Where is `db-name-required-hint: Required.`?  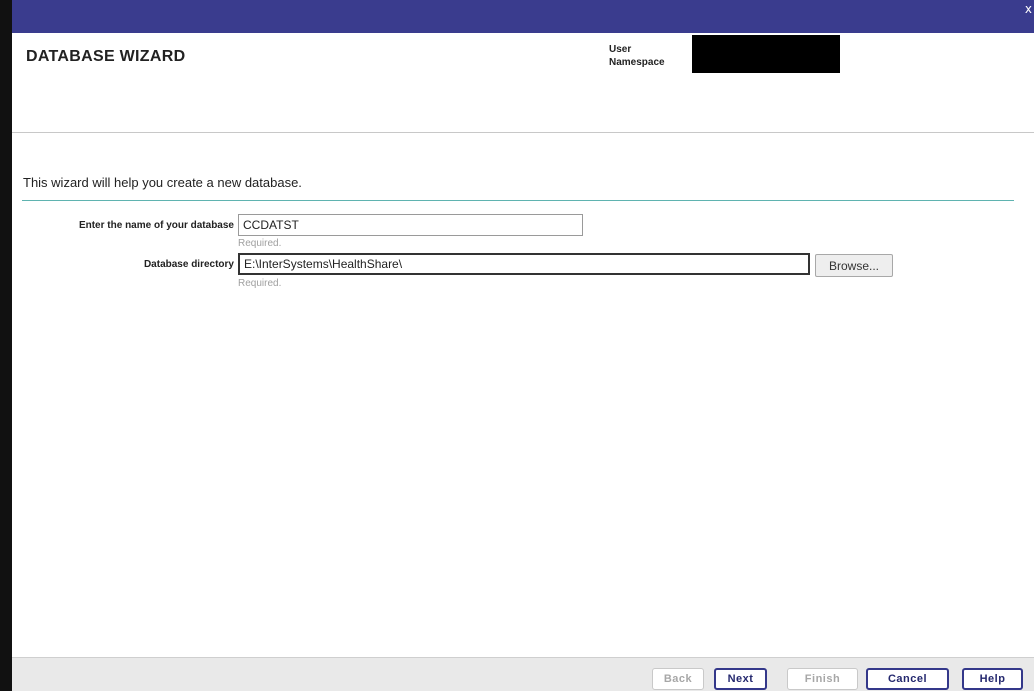
db-name-required-hint: Required. is located at coordinates (260, 243).